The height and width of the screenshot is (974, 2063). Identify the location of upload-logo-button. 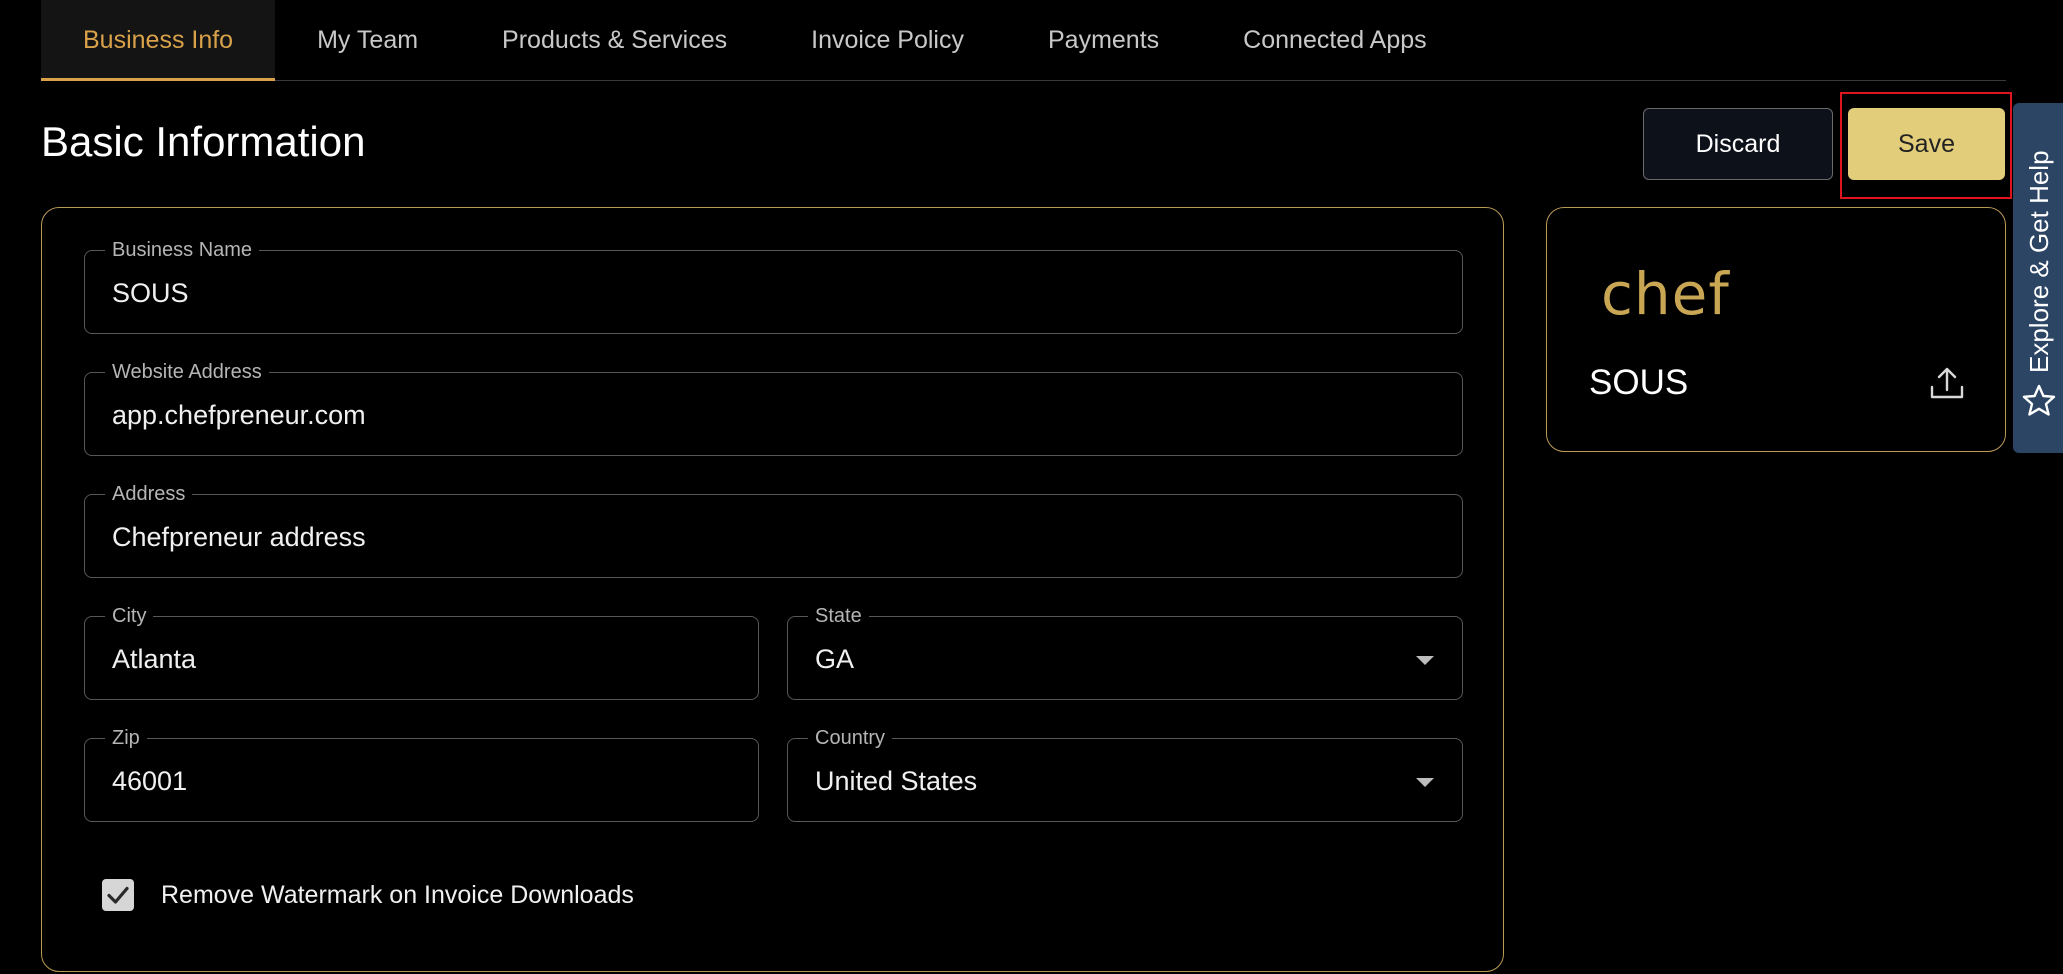
(1947, 383).